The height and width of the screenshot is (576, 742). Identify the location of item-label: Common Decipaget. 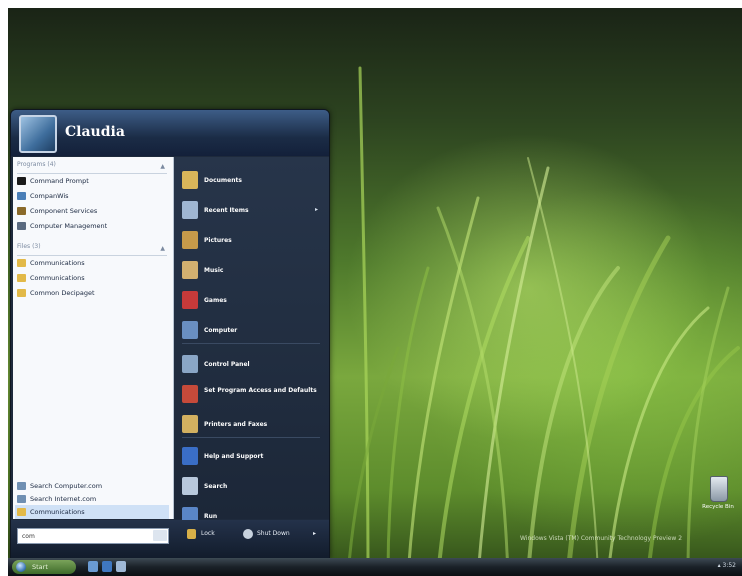
(62, 293).